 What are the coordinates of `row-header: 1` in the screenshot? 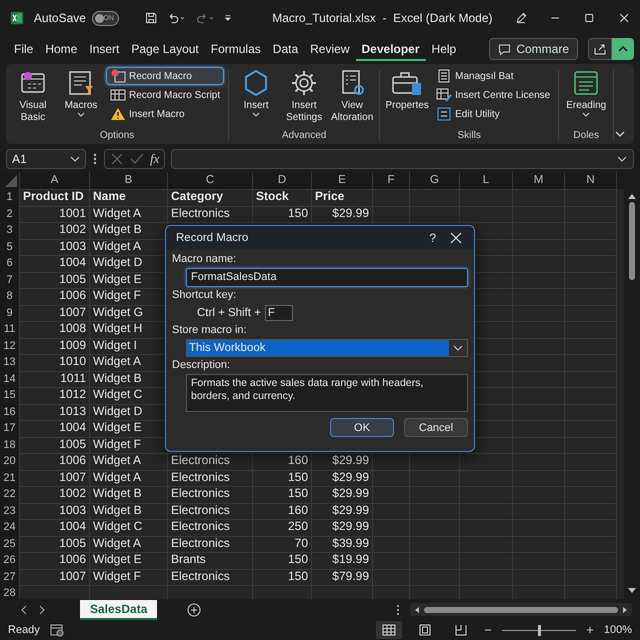 It's located at (10, 197).